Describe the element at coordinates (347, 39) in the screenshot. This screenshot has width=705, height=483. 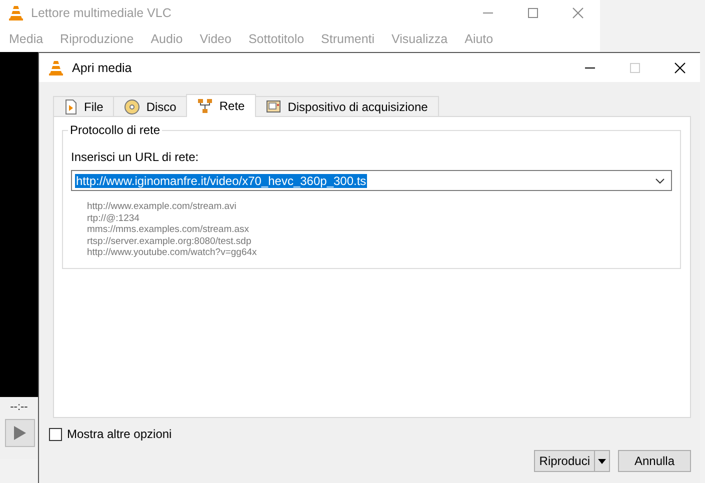
I see `menu-item: Strumenti` at that location.